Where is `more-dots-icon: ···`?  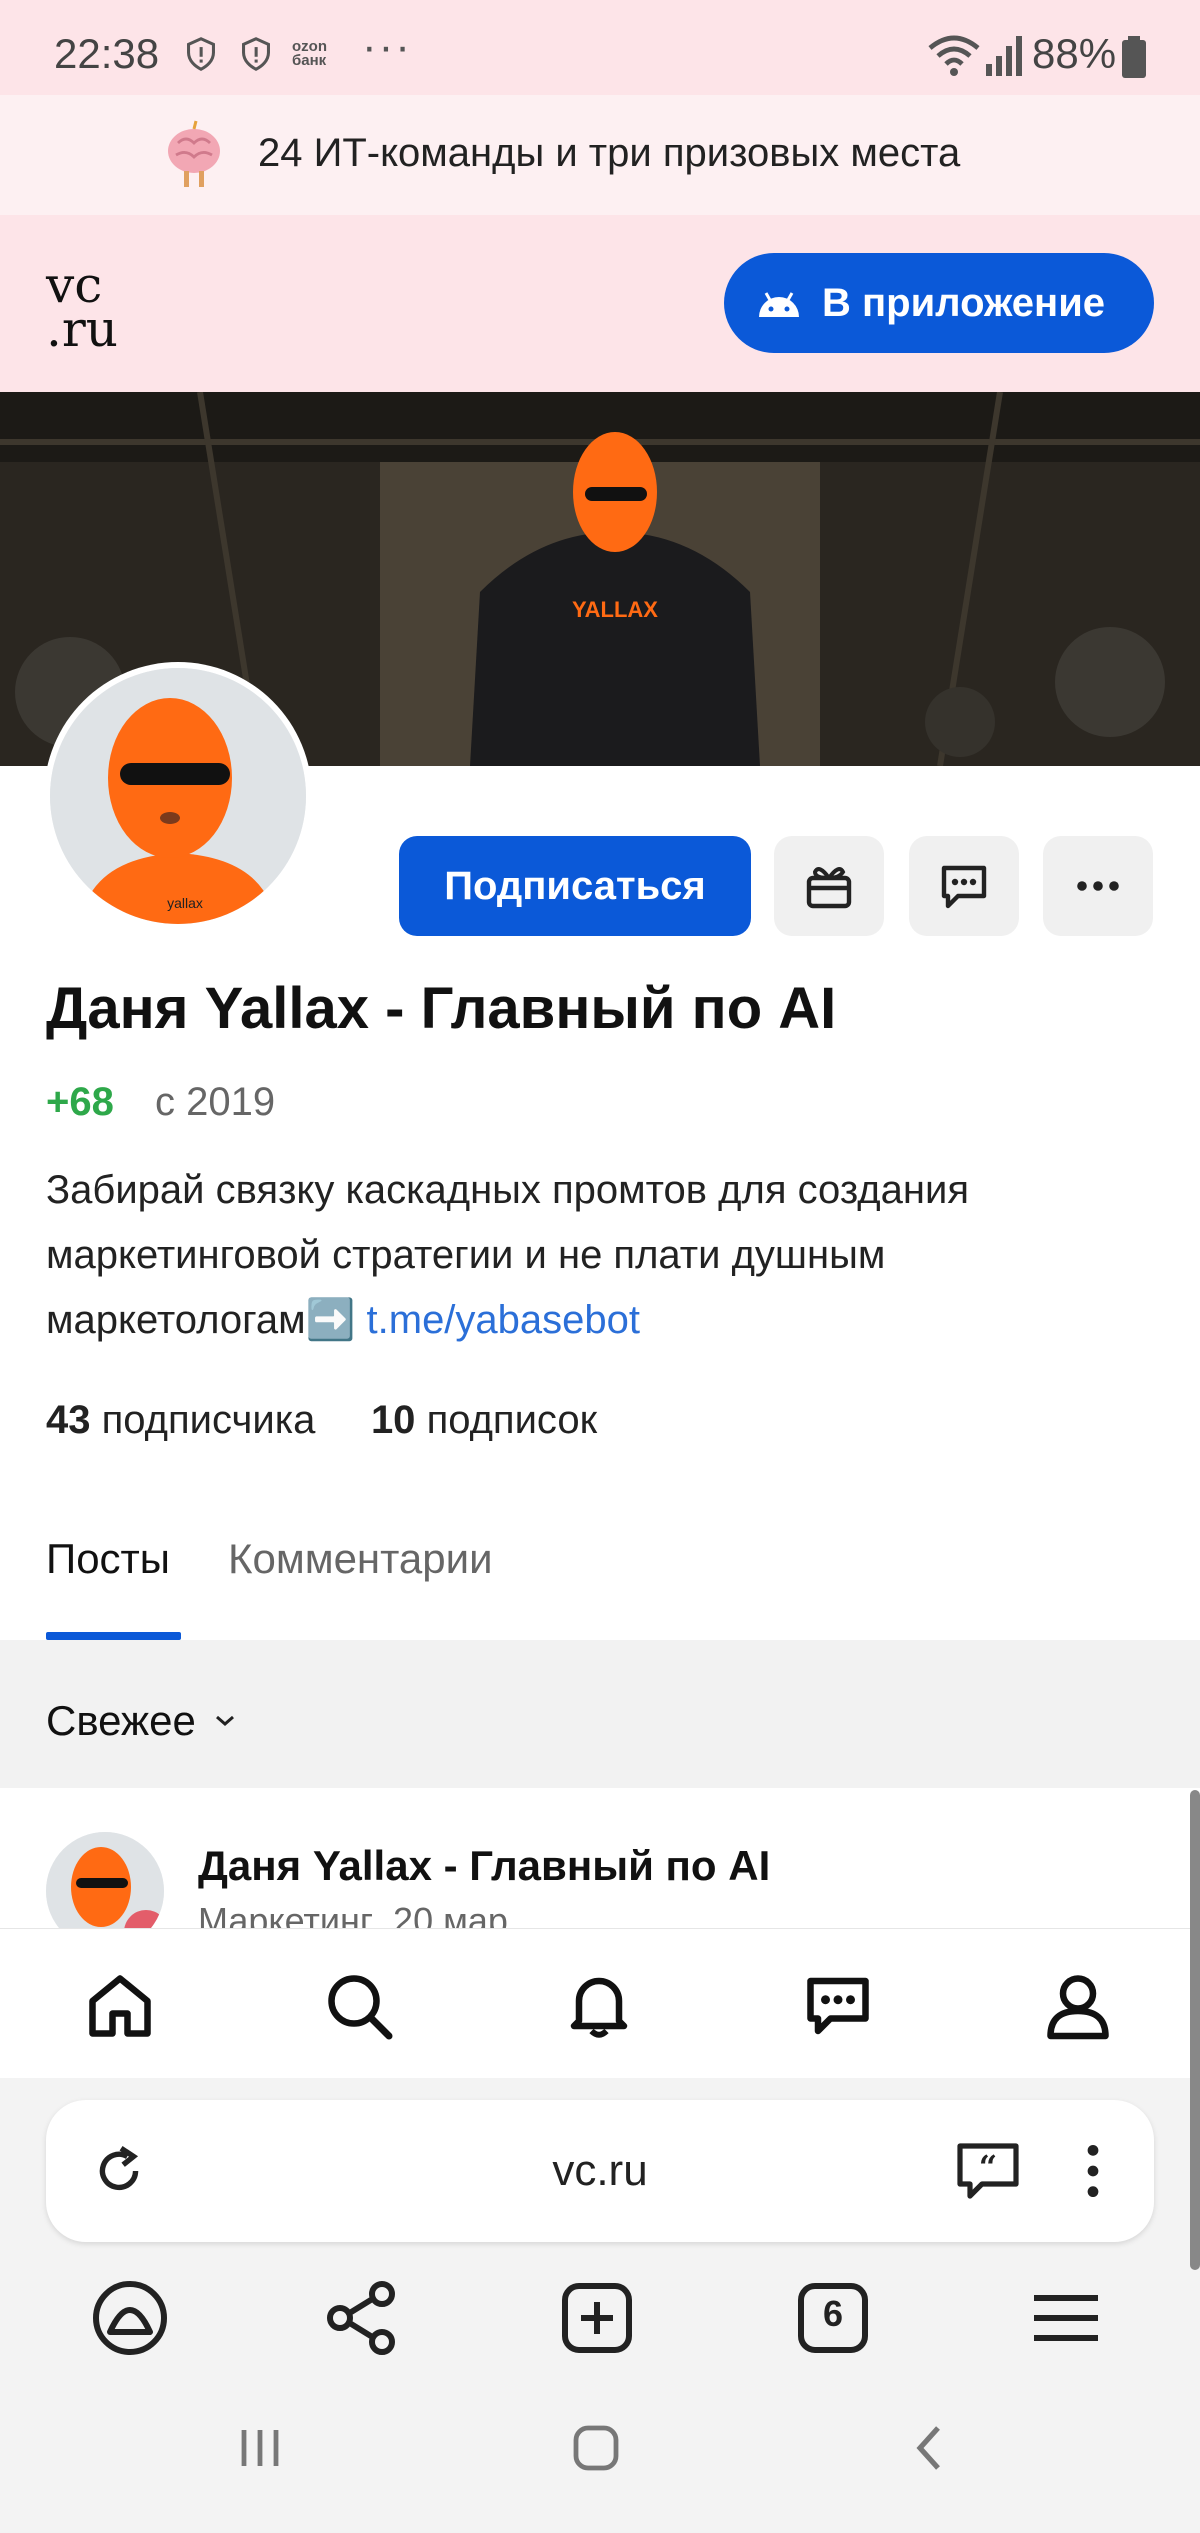
more-dots-icon: ··· is located at coordinates (387, 46).